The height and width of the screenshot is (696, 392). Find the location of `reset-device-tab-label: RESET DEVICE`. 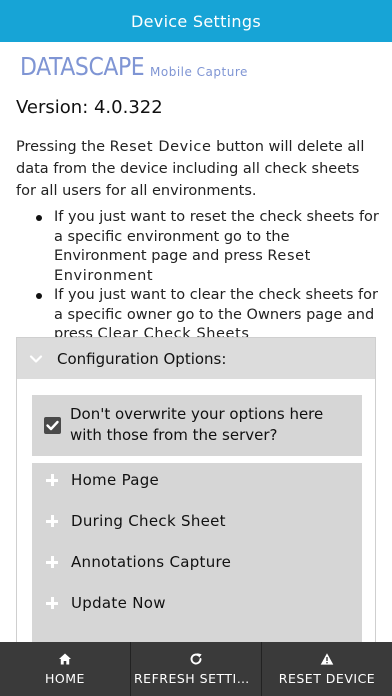

reset-device-tab-label: RESET DEVICE is located at coordinates (327, 678).